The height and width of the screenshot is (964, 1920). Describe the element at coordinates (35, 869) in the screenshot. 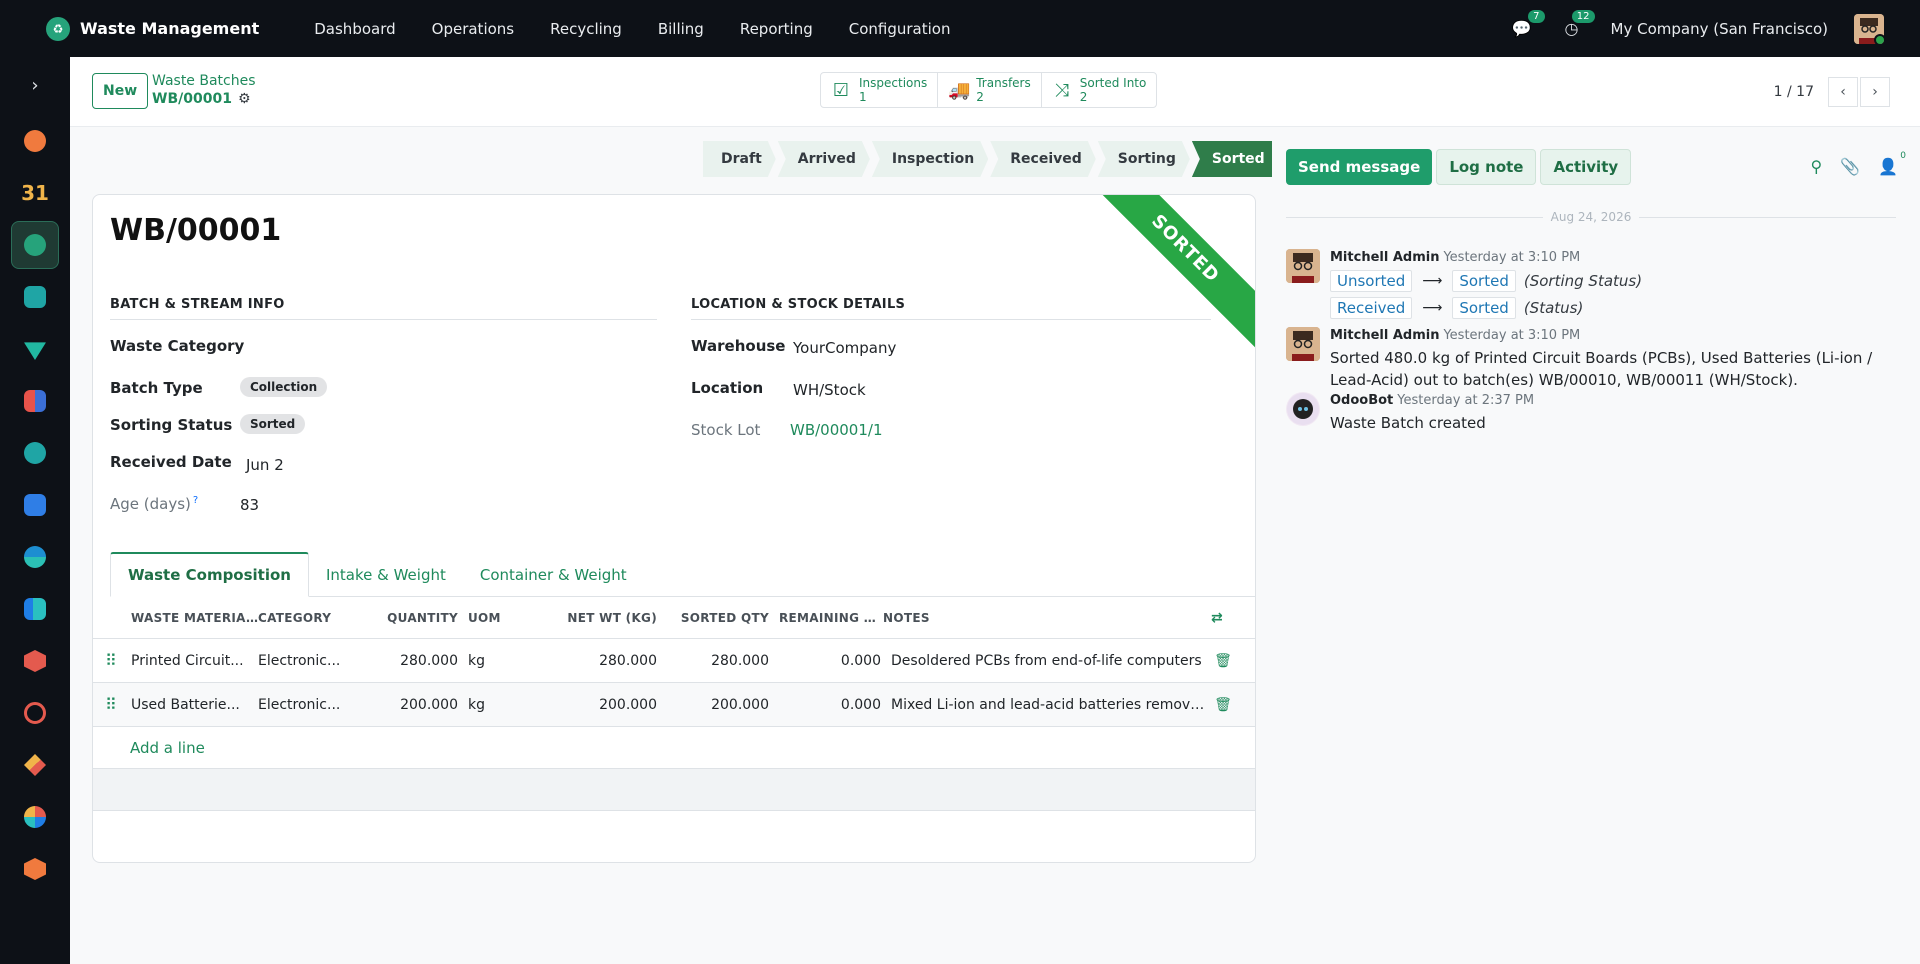

I see `sidebar-app-settings` at that location.